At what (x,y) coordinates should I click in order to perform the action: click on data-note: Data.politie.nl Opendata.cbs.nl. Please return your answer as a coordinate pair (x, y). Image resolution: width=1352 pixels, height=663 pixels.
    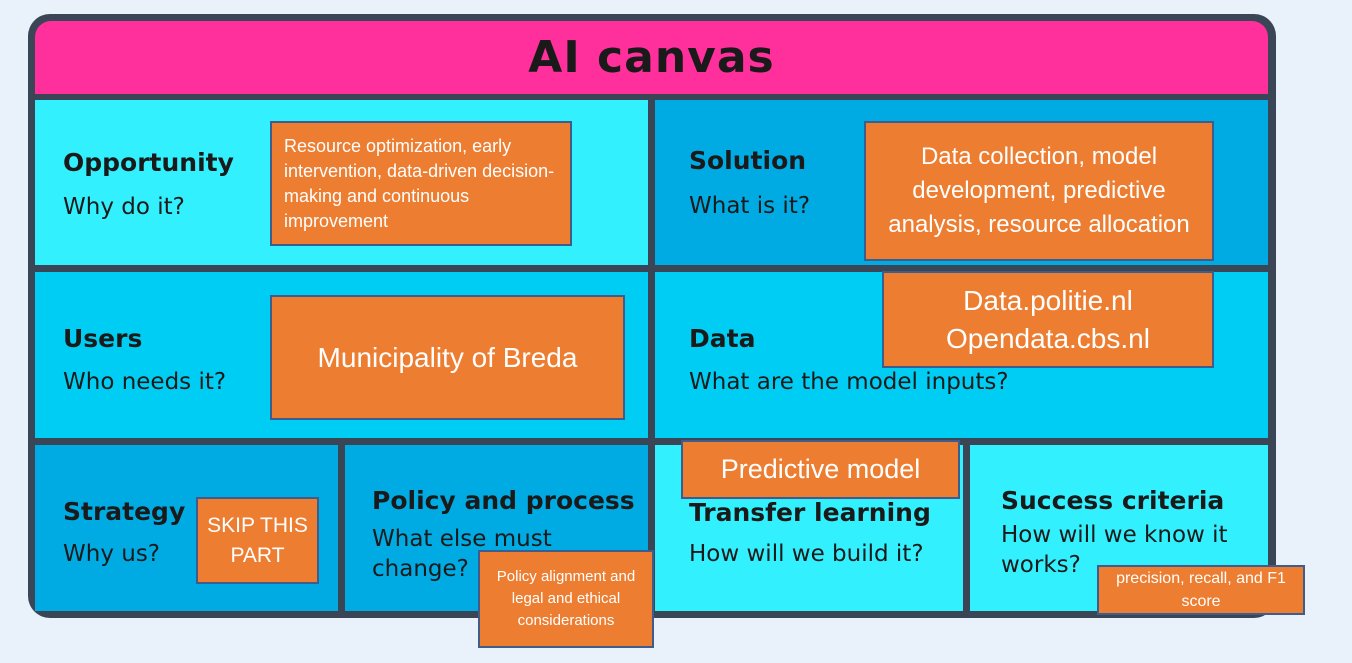
    Looking at the image, I should click on (1048, 319).